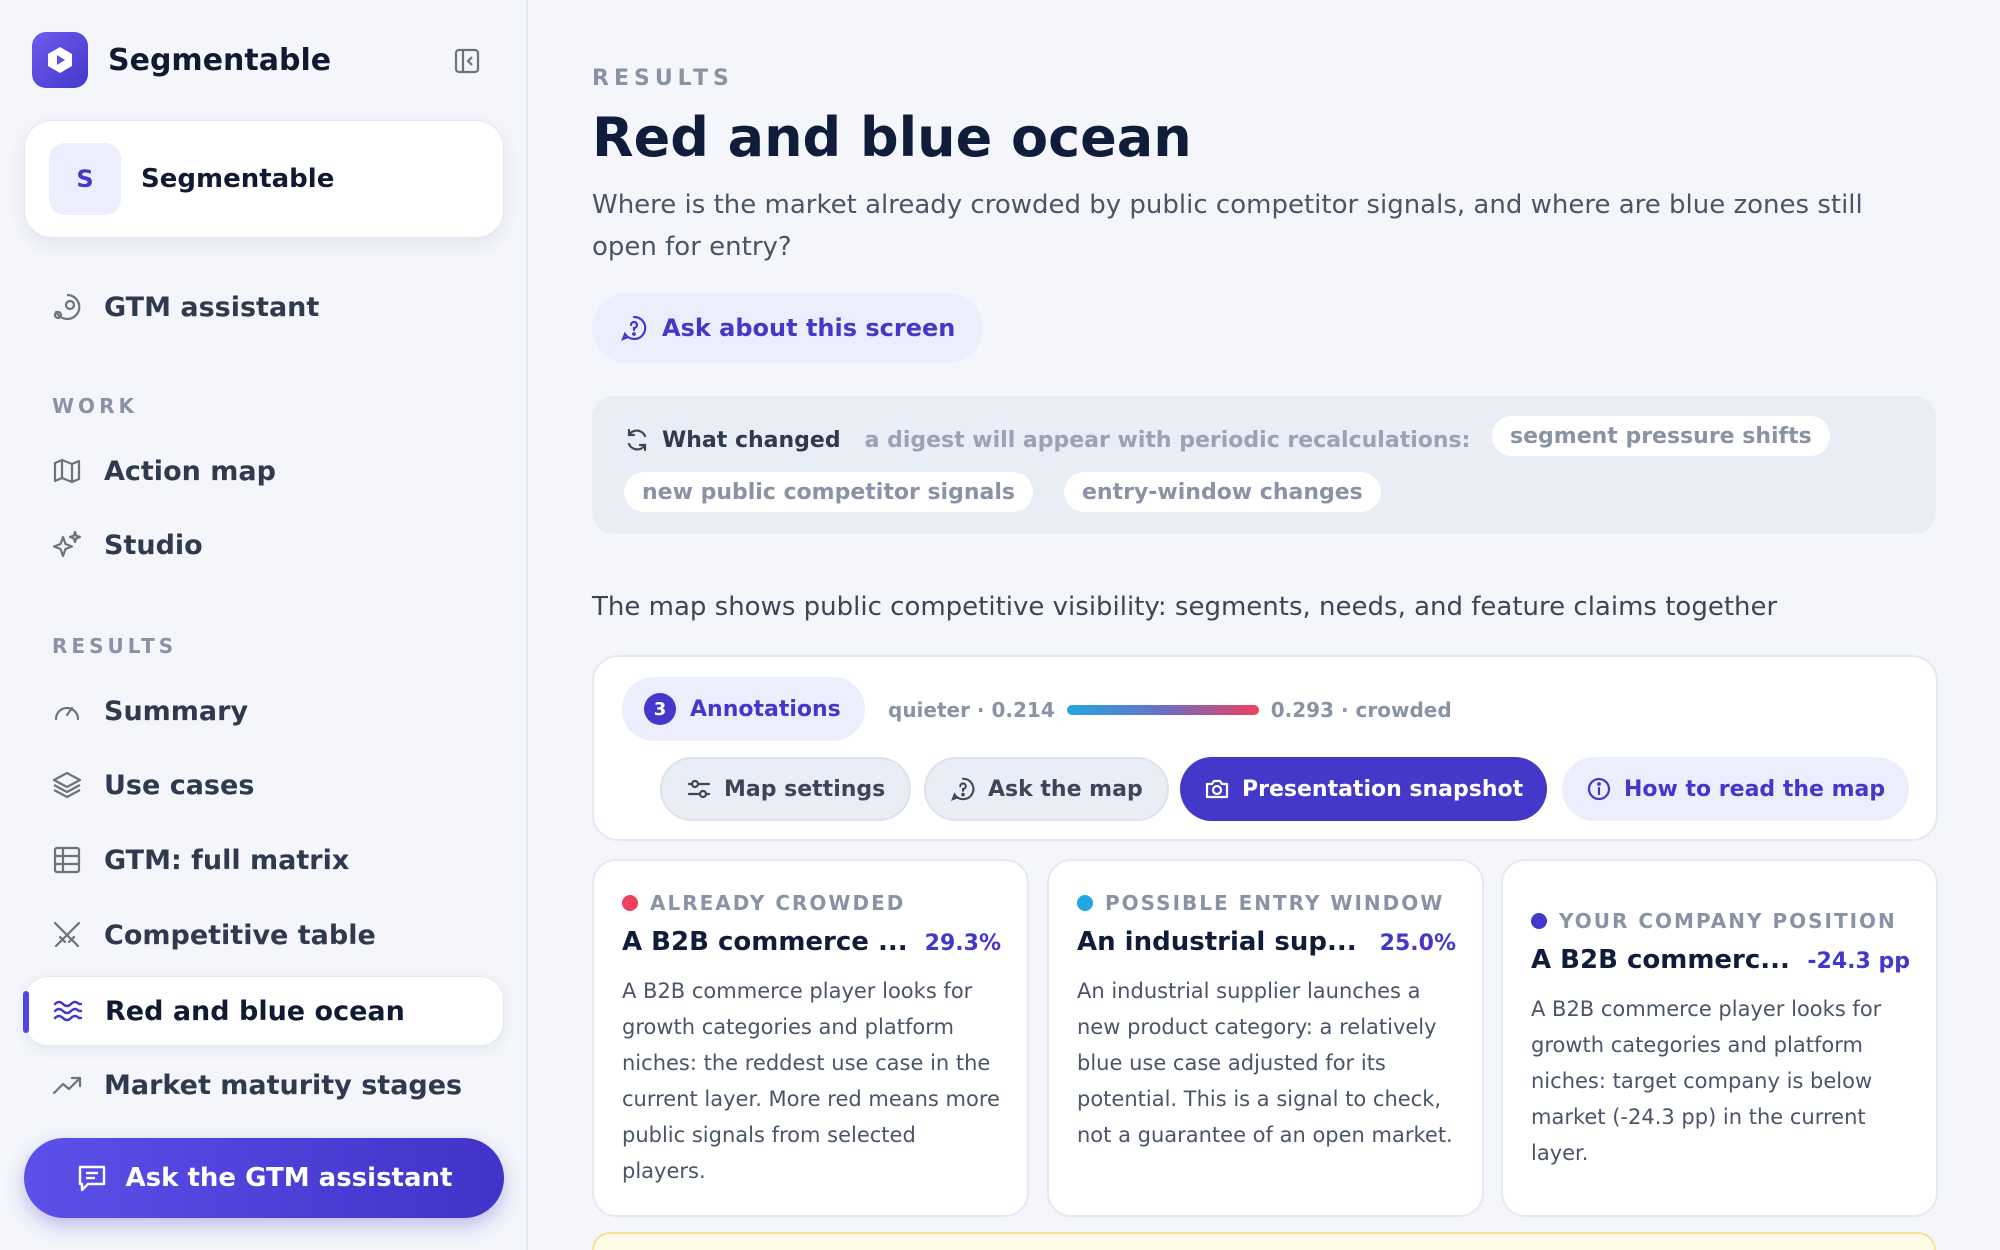 The width and height of the screenshot is (2000, 1250). What do you see at coordinates (778, 903) in the screenshot?
I see `card-label-text: ALREADY CROWDED` at bounding box center [778, 903].